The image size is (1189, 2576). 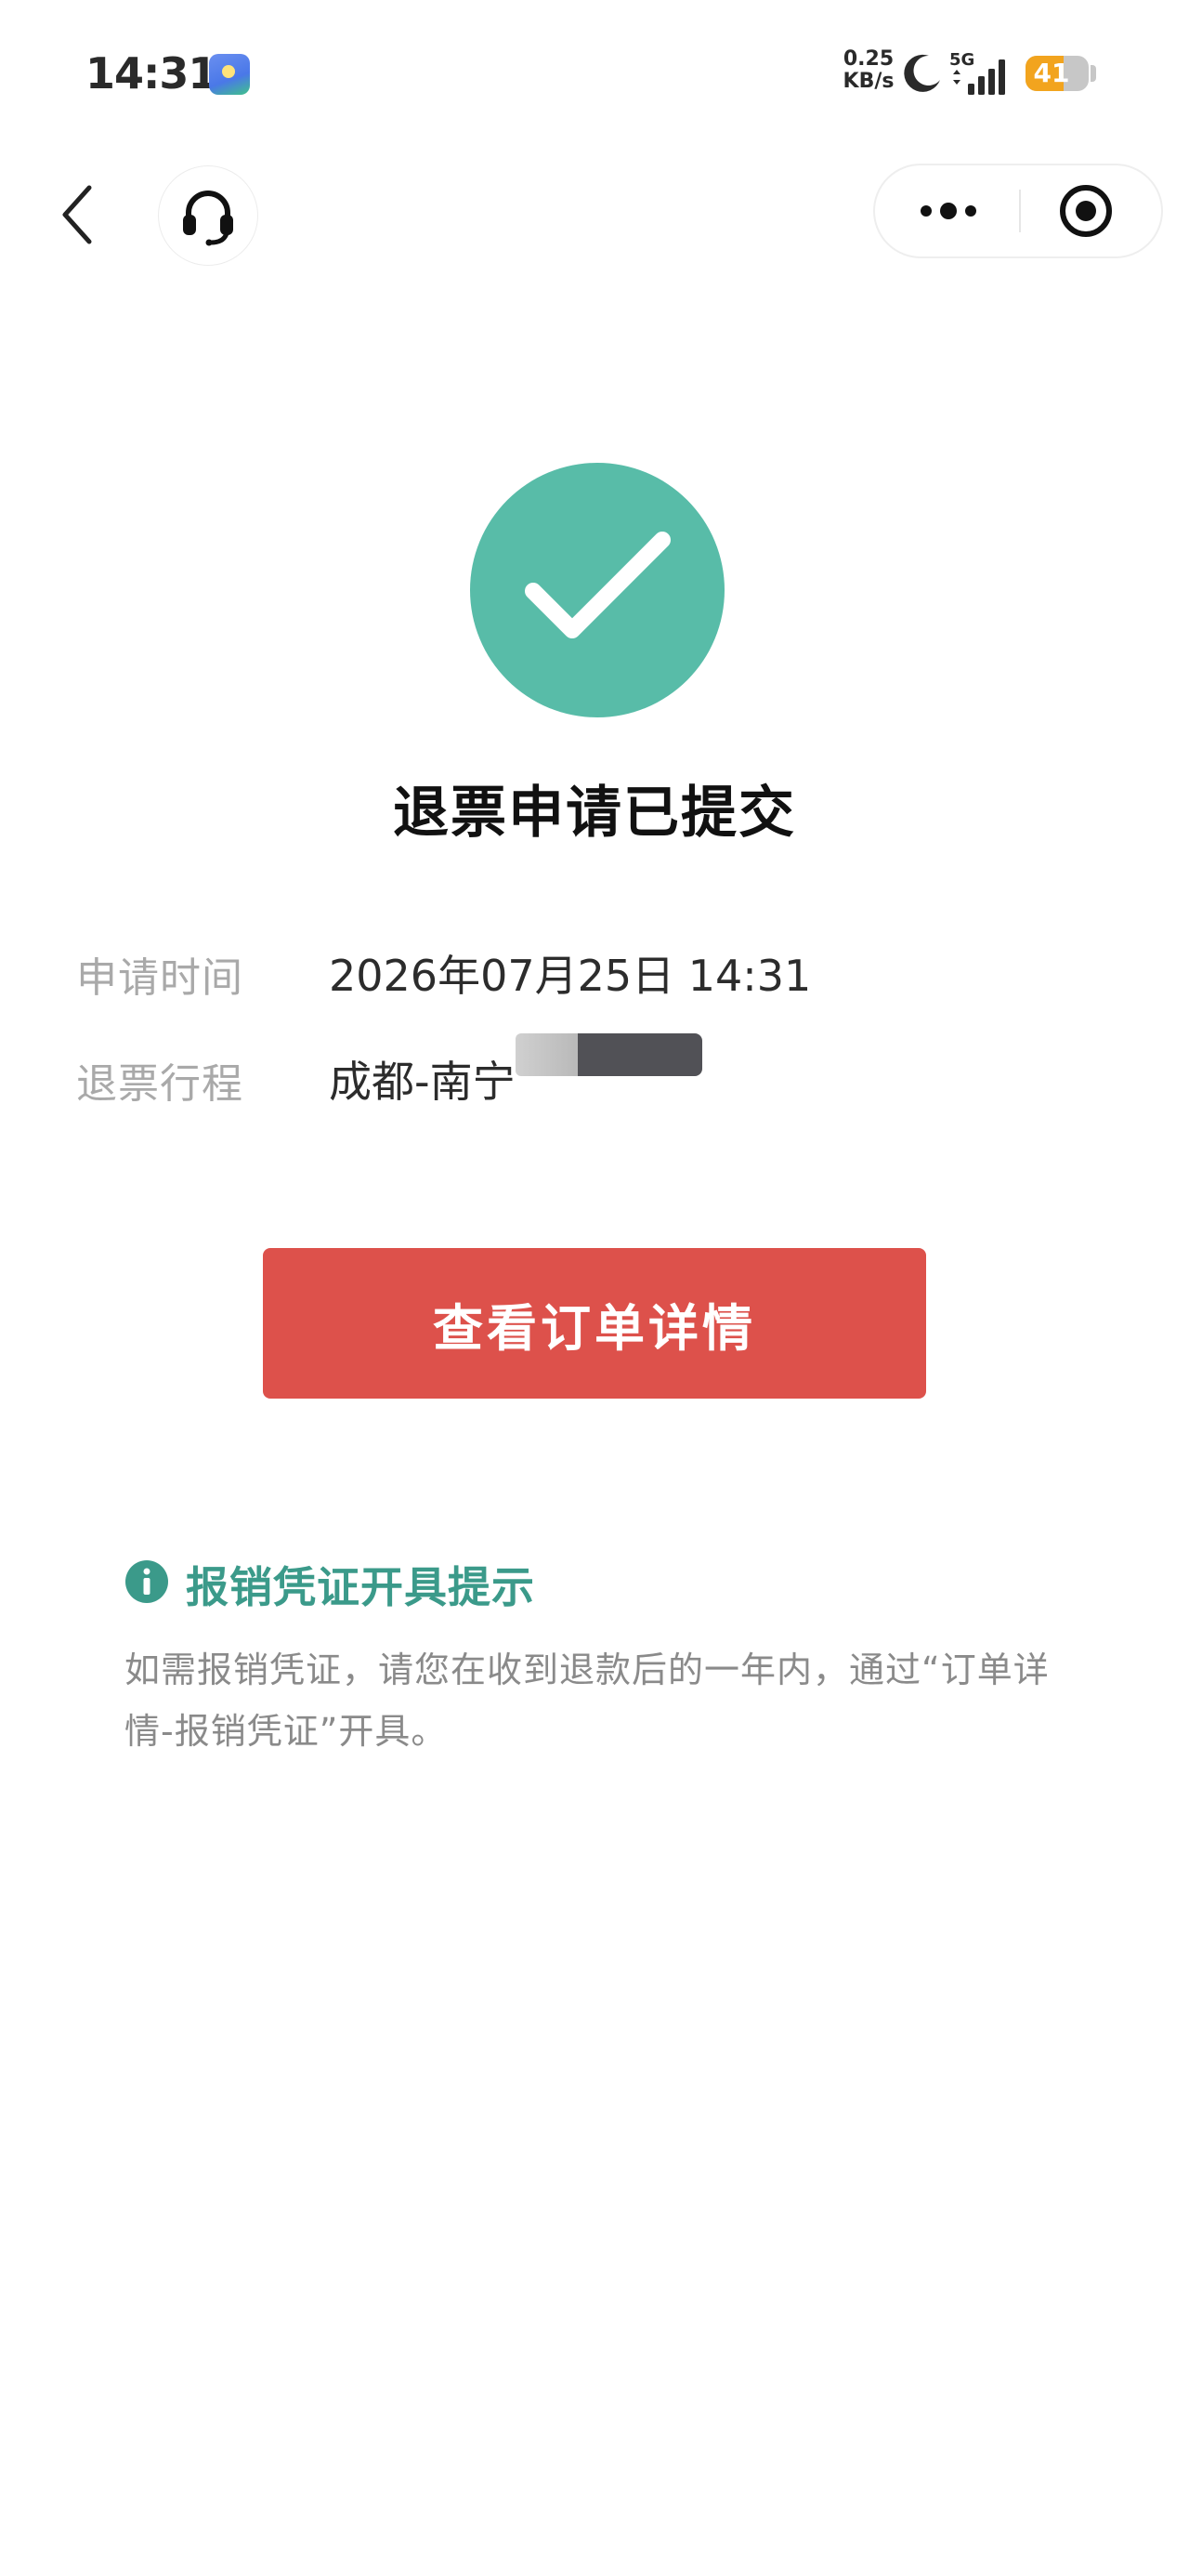 I want to click on network-speed: 0.25 KB/s, so click(x=868, y=70).